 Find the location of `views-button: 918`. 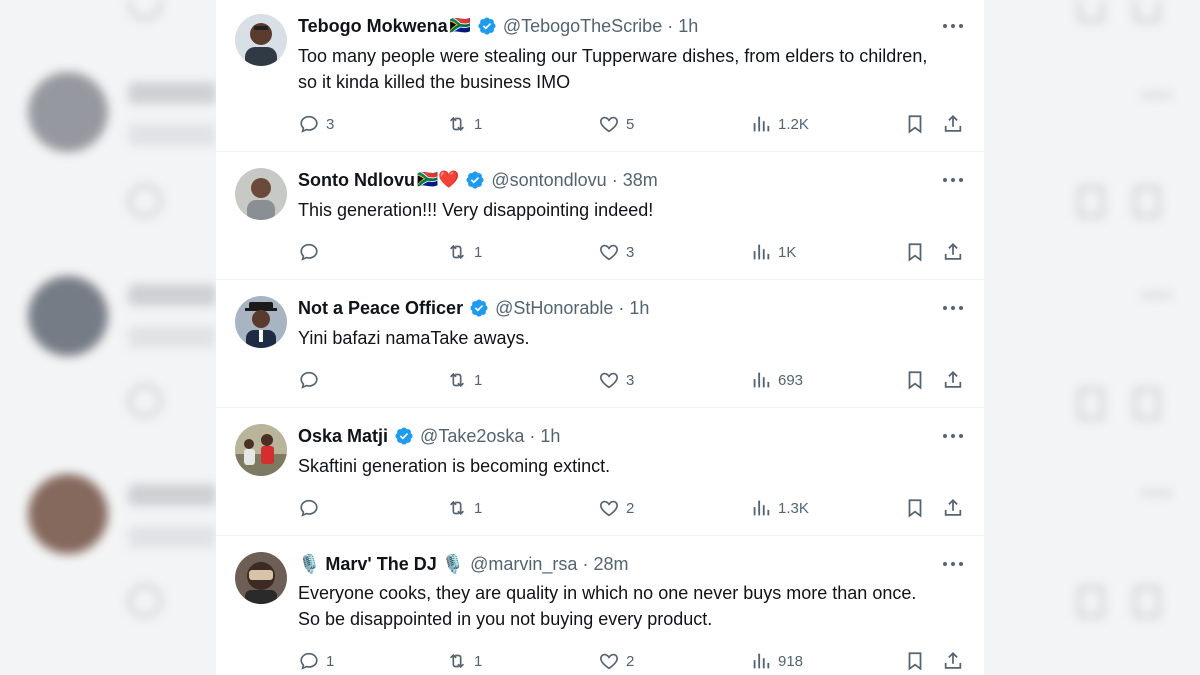

views-button: 918 is located at coordinates (776, 661).